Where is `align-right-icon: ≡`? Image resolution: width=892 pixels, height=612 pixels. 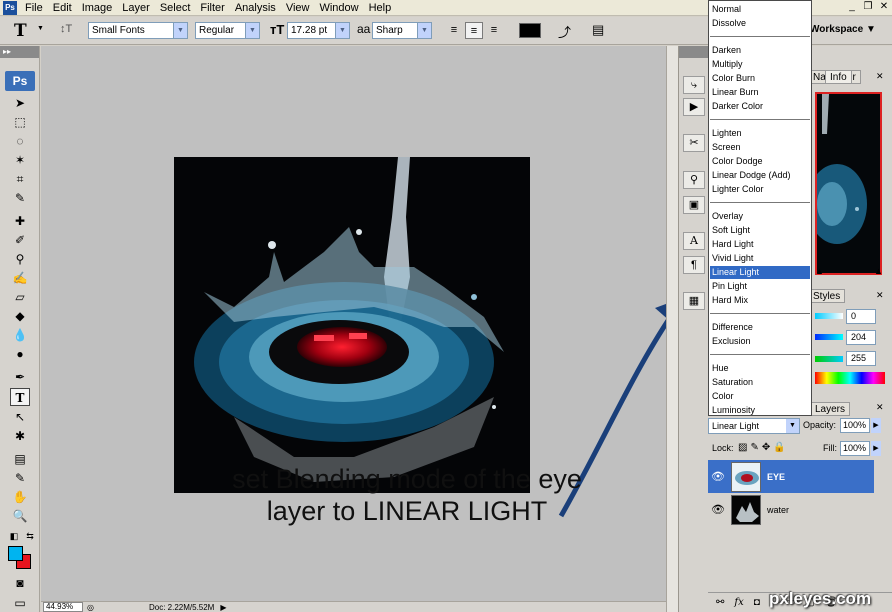
align-right-icon: ≡ is located at coordinates (494, 30).